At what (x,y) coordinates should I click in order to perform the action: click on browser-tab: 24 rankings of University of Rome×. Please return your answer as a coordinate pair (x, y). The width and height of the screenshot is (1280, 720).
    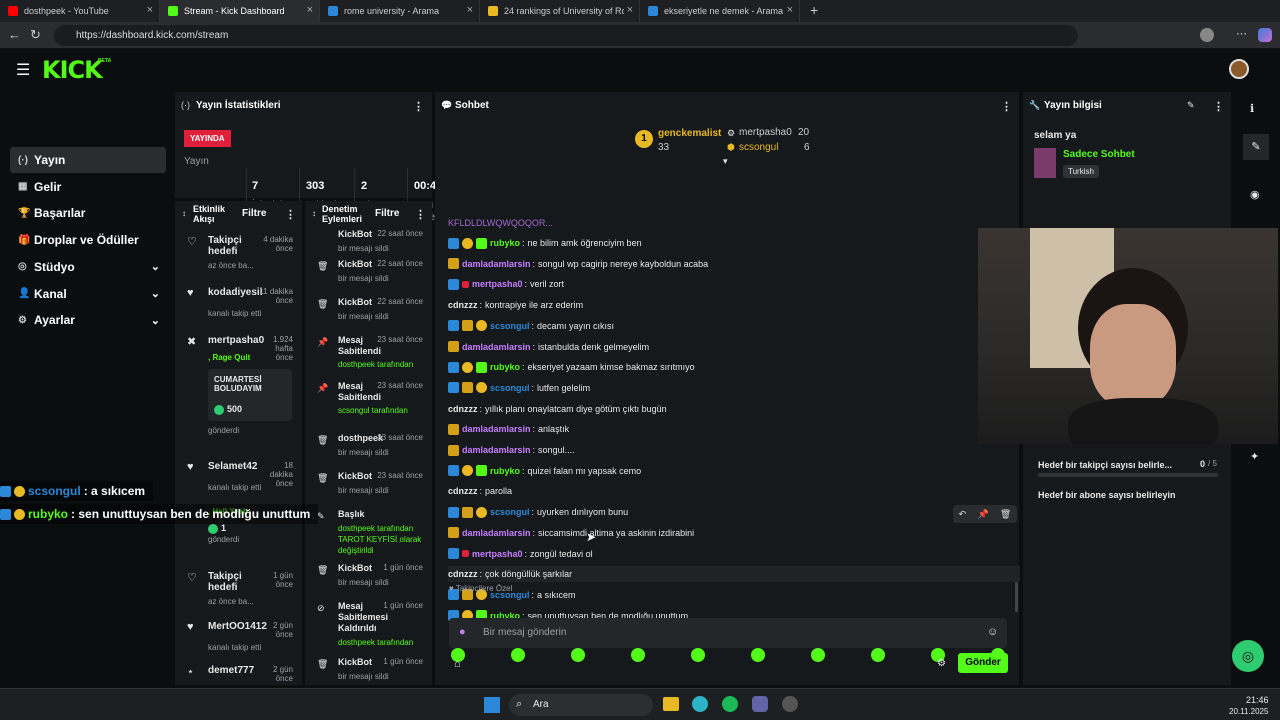
    Looking at the image, I should click on (560, 11).